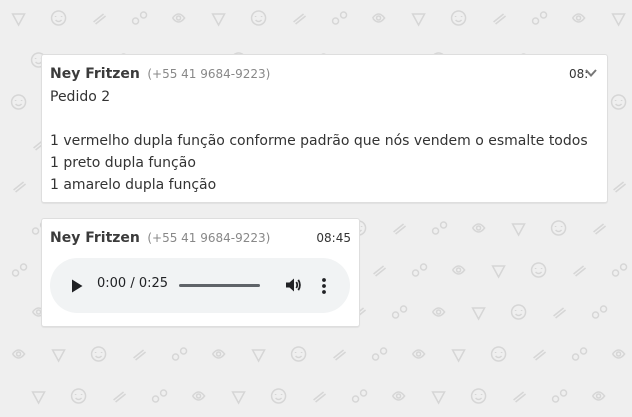 This screenshot has height=417, width=632. I want to click on volume-icon, so click(293, 285).